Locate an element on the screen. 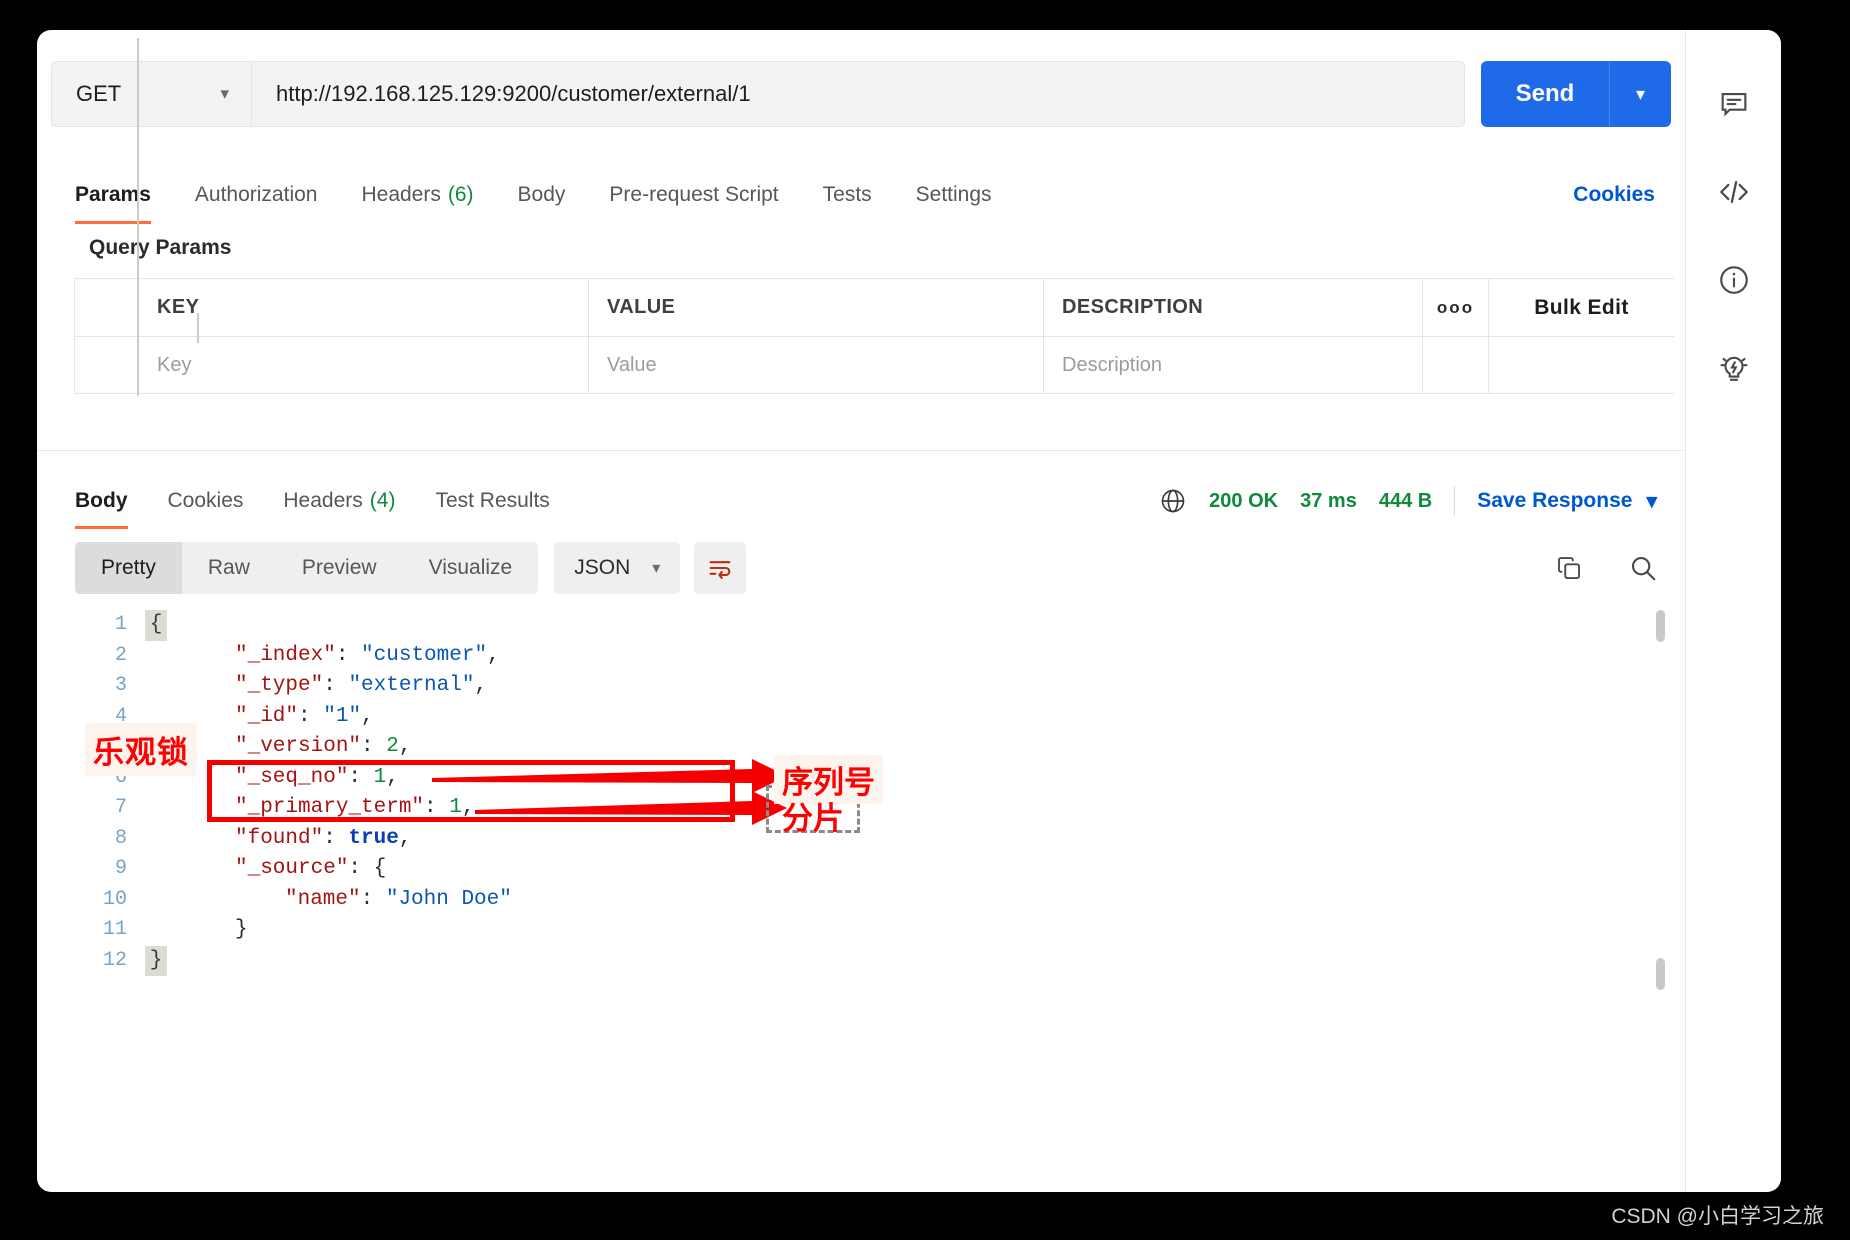 This screenshot has height=1240, width=1850. send-button-group: Send ▾ is located at coordinates (1576, 94).